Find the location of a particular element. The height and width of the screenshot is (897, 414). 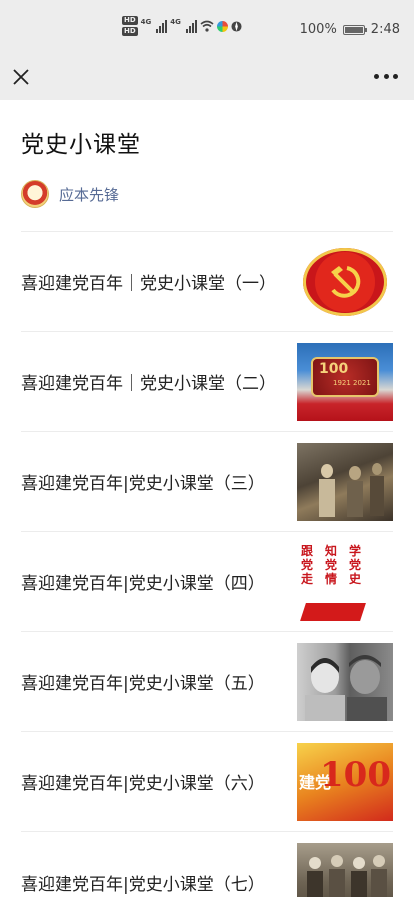

list-item: 喜迎建党百年|党史小课堂（五） is located at coordinates (207, 682).